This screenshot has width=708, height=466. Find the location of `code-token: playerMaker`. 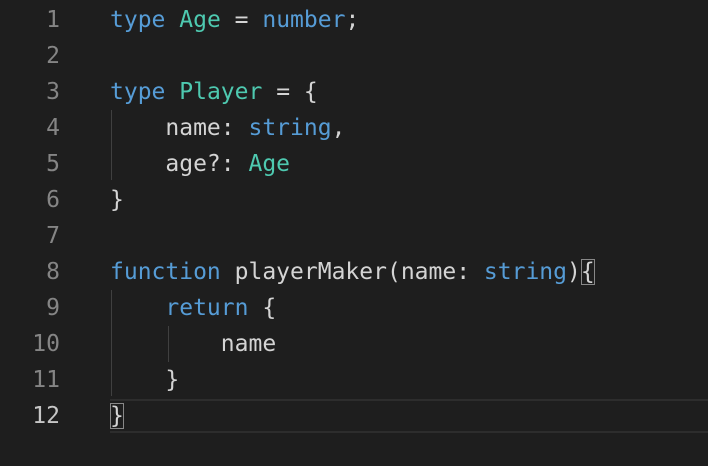

code-token: playerMaker is located at coordinates (310, 272).